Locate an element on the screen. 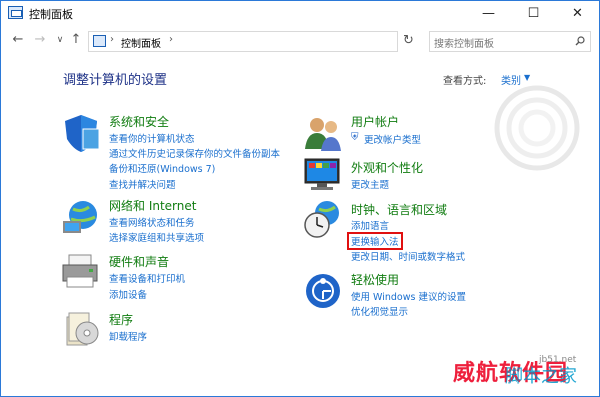 Image resolution: width=600 pixels, height=397 pixels. network-globe-icon is located at coordinates (81, 217).